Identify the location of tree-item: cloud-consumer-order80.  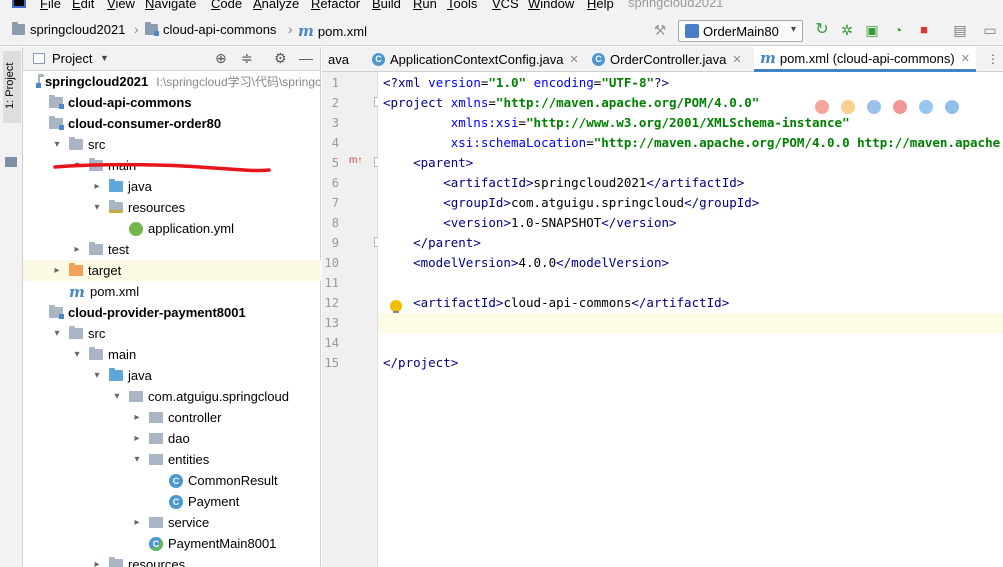
(172, 123).